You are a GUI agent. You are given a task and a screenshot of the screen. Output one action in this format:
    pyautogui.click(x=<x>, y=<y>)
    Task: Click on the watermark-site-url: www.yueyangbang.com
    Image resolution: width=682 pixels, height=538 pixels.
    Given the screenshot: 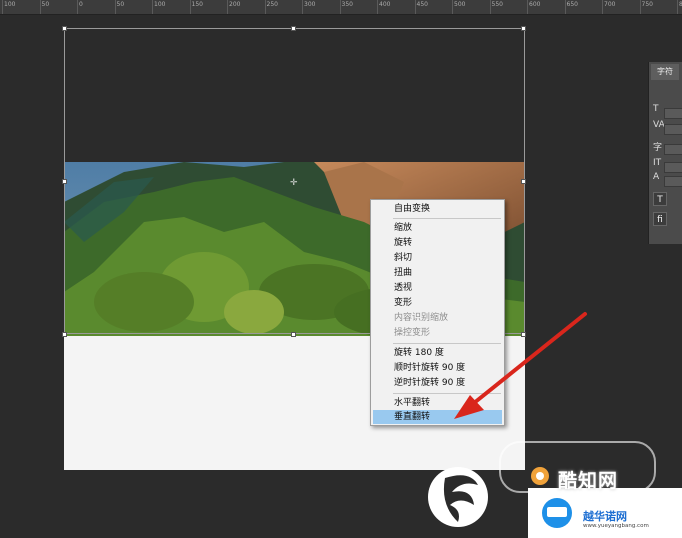 What is the action you would take?
    pyautogui.click(x=616, y=526)
    